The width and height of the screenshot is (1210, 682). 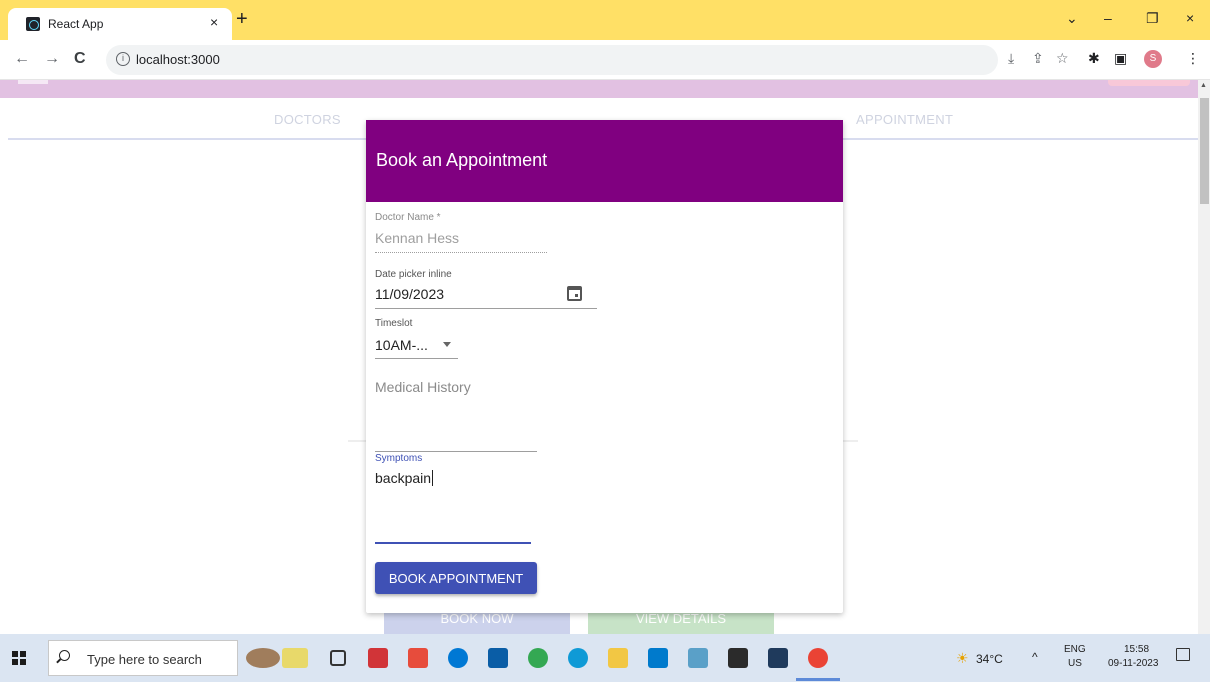 I want to click on symptoms-input: backpain, so click(x=404, y=478).